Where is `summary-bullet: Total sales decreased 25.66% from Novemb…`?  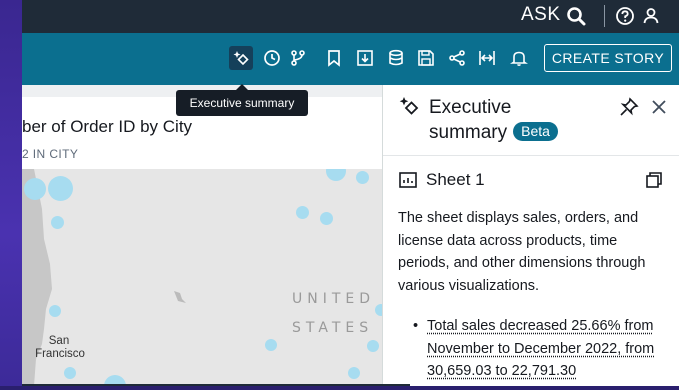 summary-bullet: Total sales decreased 25.66% from Novemb… is located at coordinates (540, 349).